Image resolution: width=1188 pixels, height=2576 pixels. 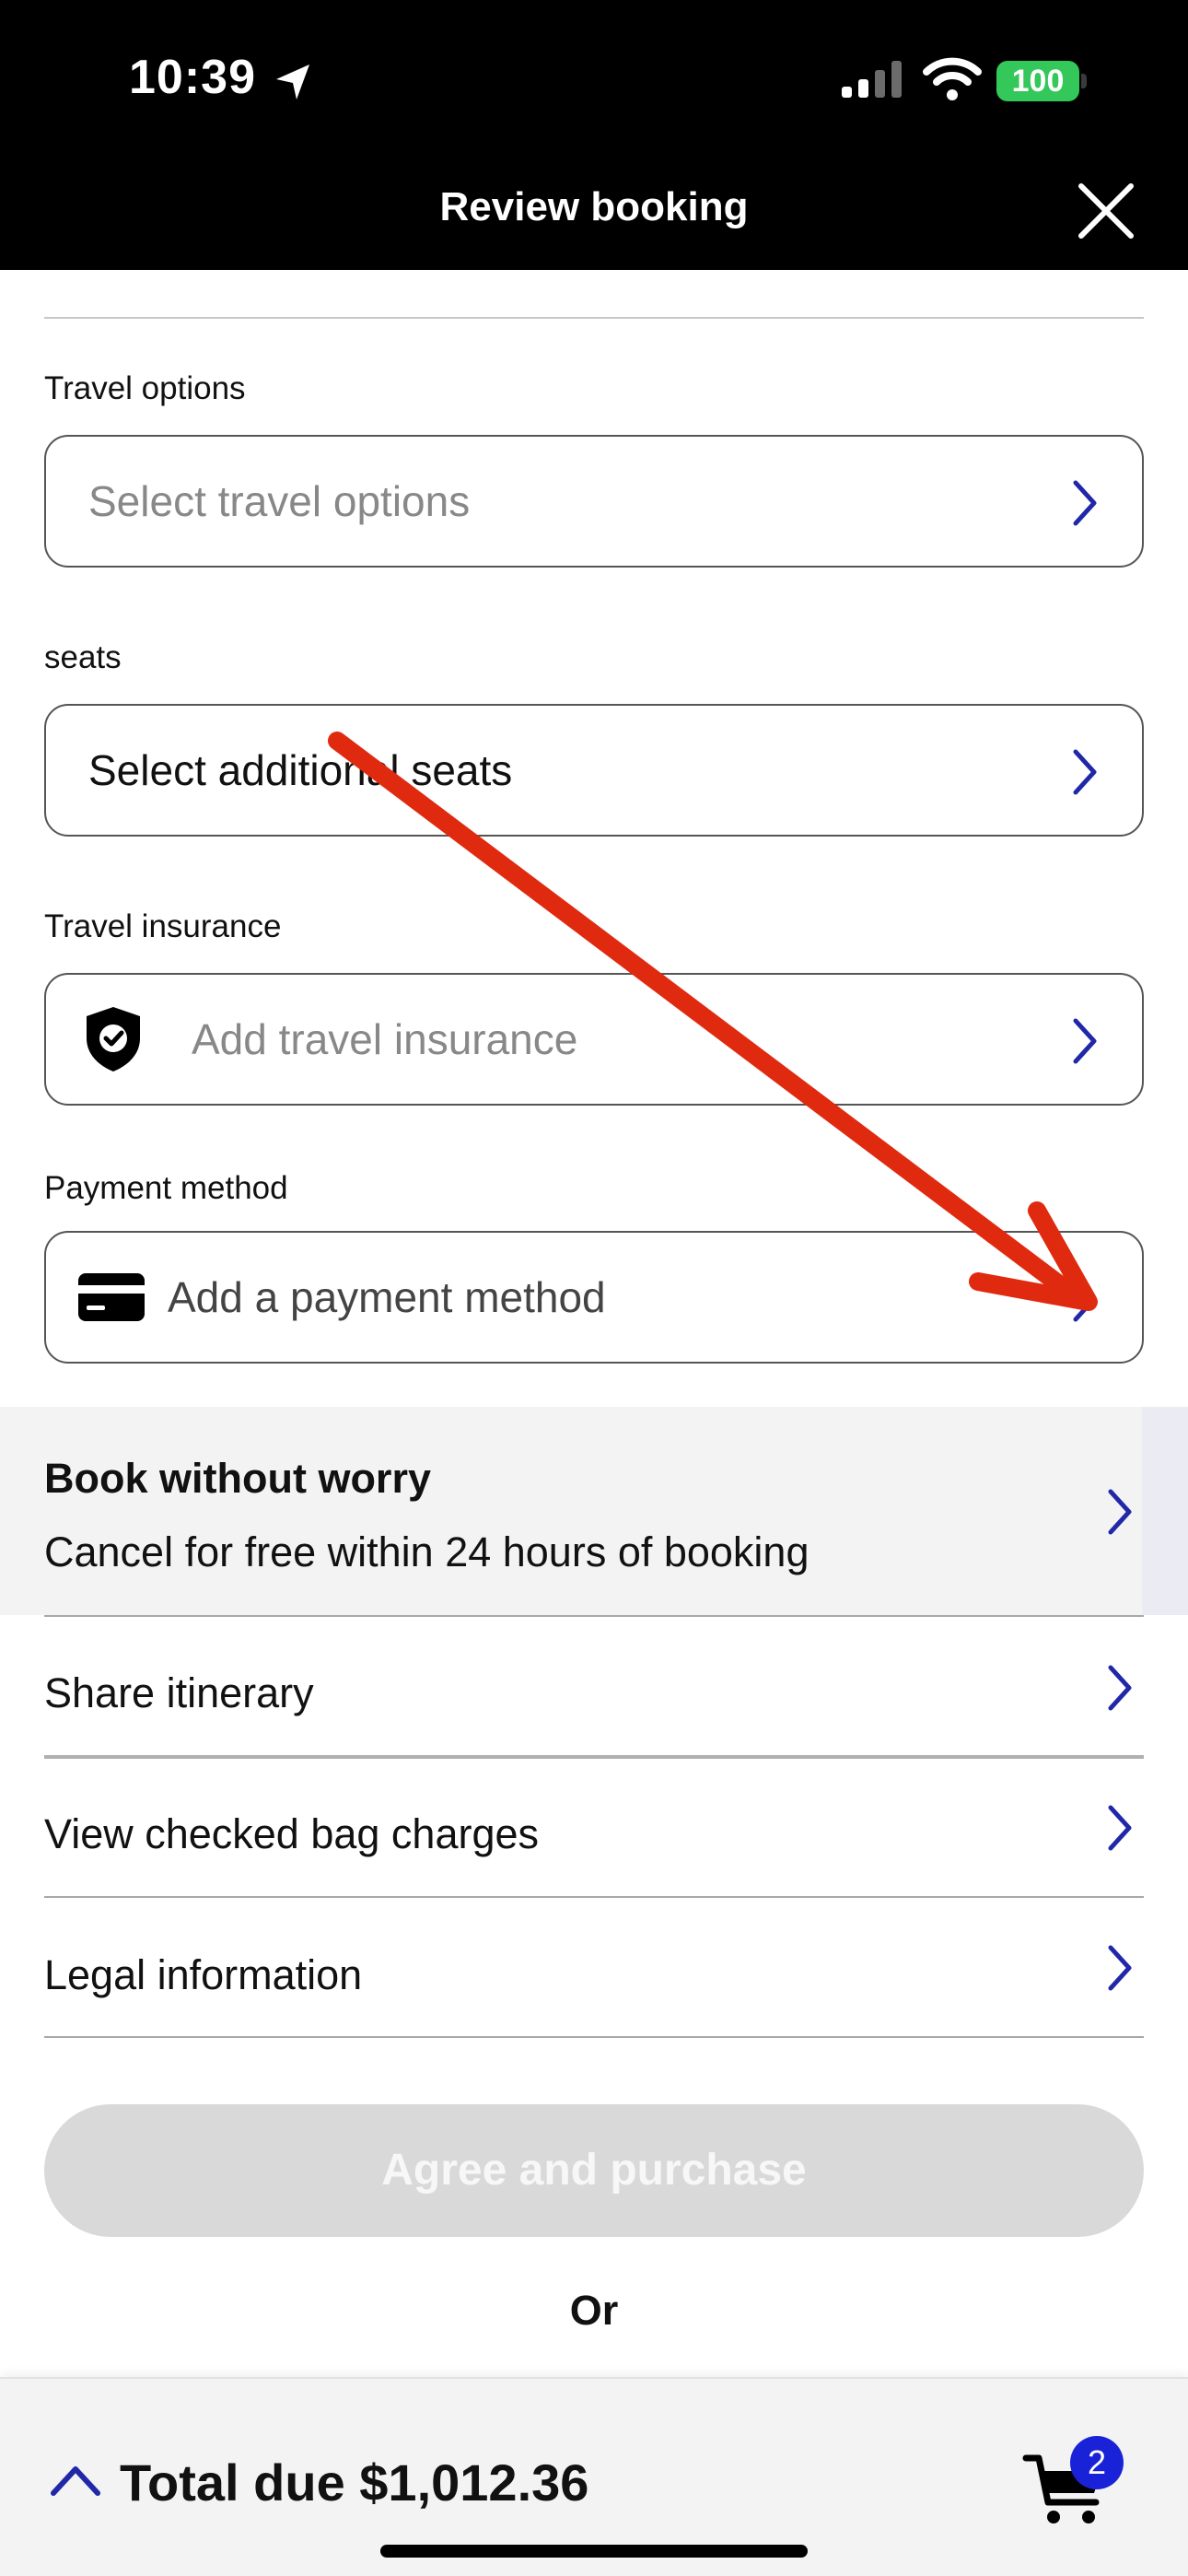 I want to click on chevron-up-icon, so click(x=76, y=2482).